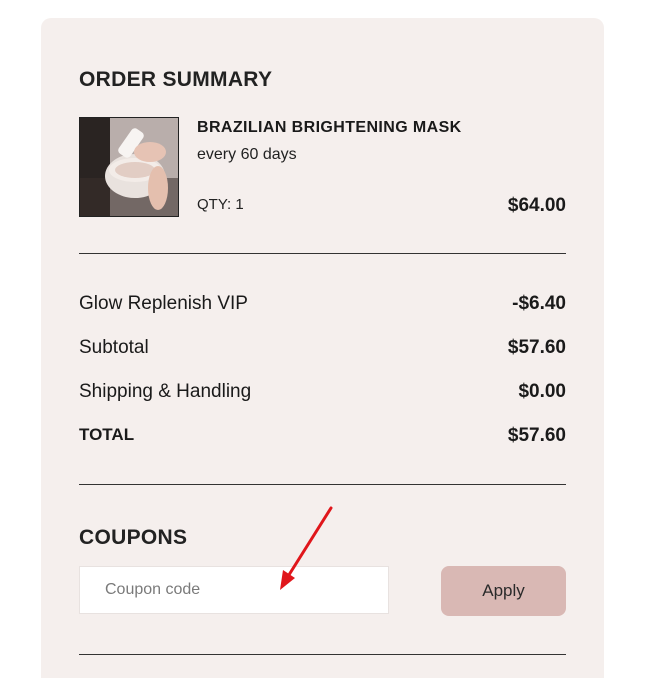 The height and width of the screenshot is (678, 649). What do you see at coordinates (107, 434) in the screenshot?
I see `total-label: TOTAL` at bounding box center [107, 434].